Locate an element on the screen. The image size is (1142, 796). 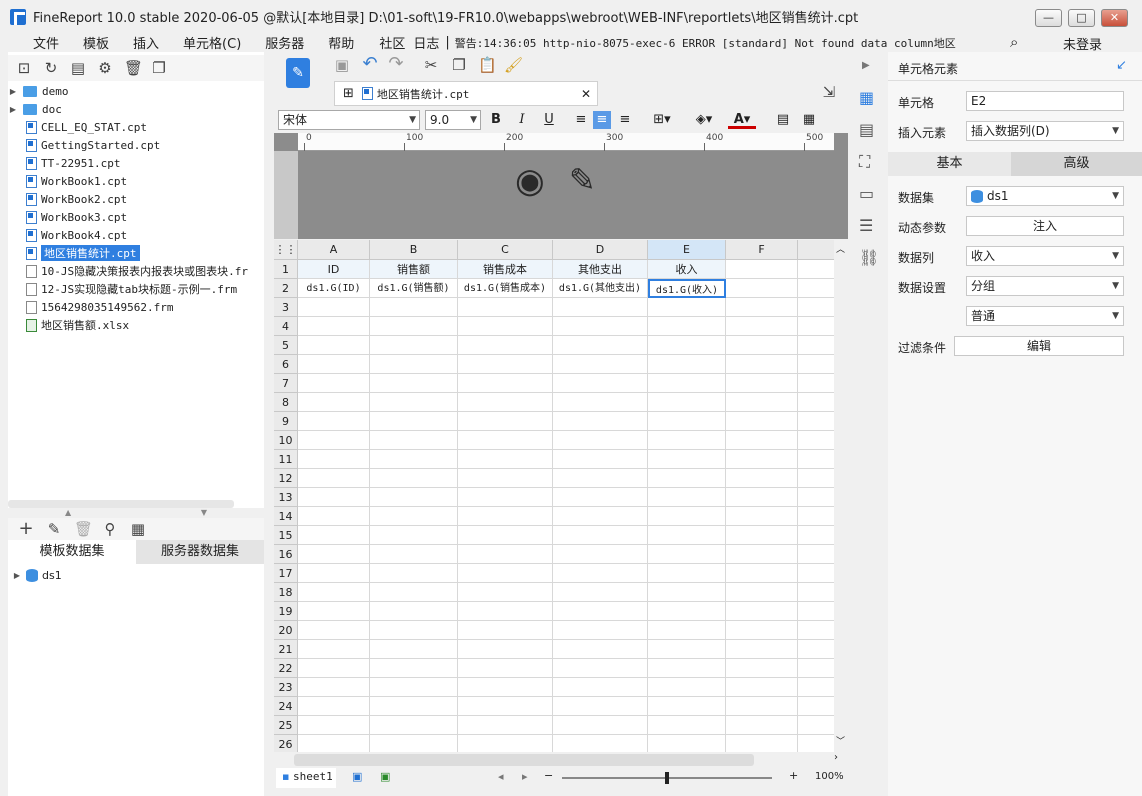
row-header: 16 is located at coordinates (286, 554).